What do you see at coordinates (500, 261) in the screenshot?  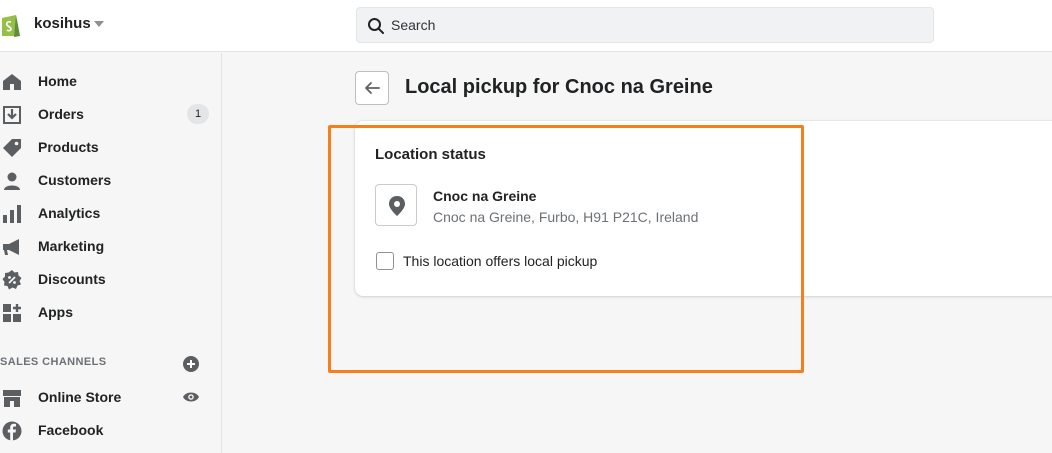 I see `local-pickup-checkbox-label: This location offers local pickup` at bounding box center [500, 261].